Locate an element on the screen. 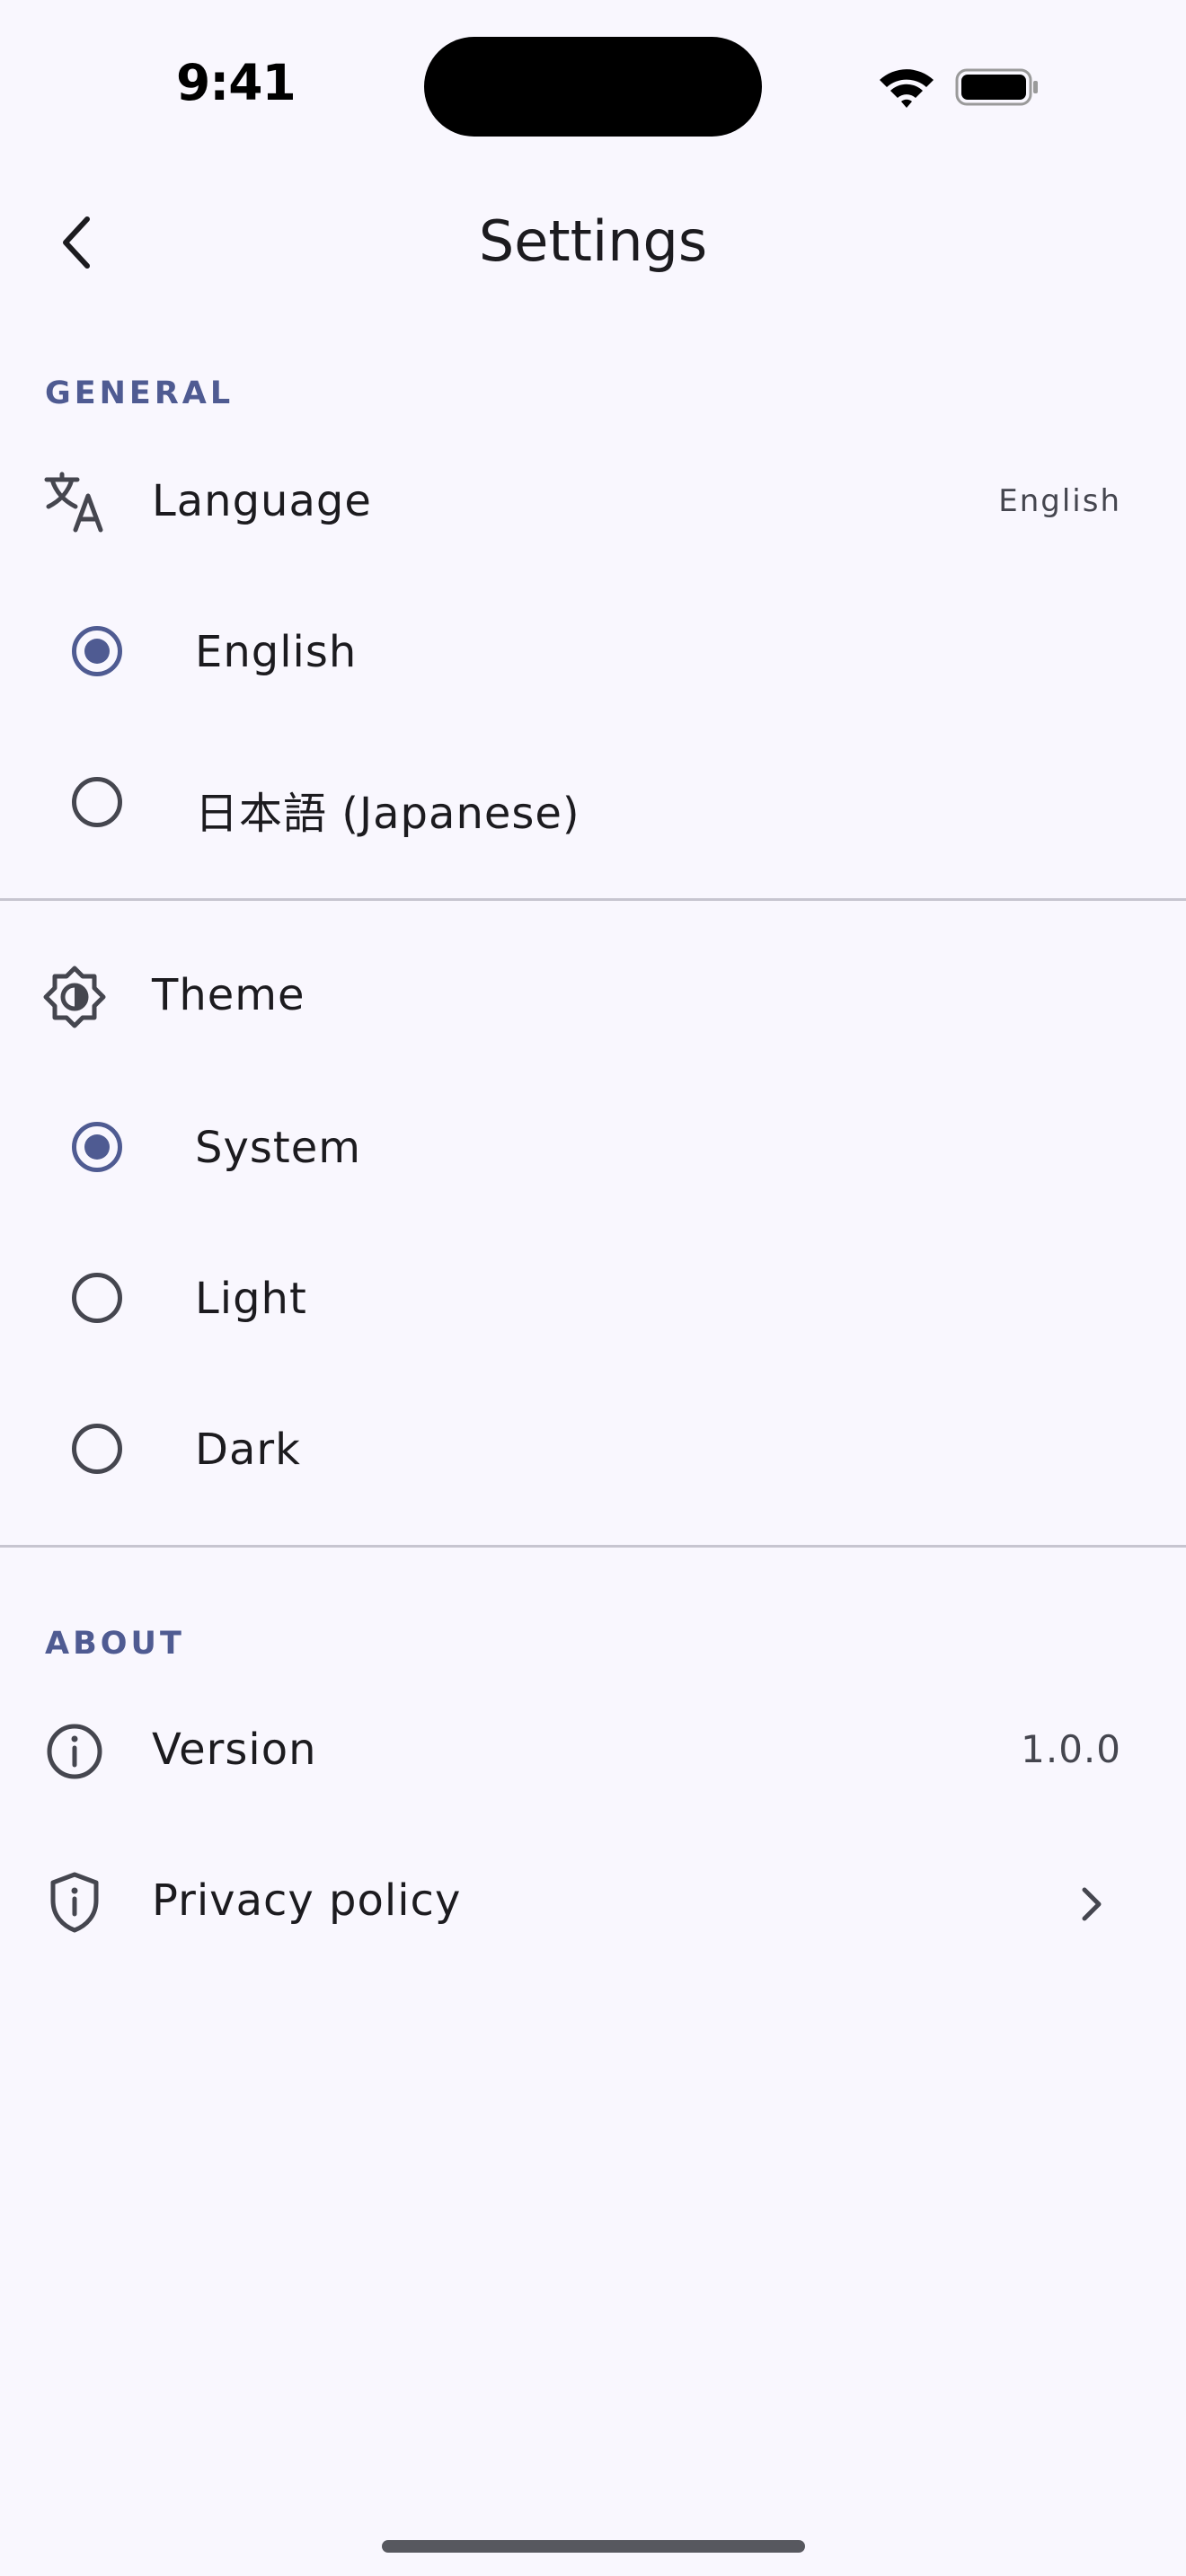  radio-english is located at coordinates (97, 651).